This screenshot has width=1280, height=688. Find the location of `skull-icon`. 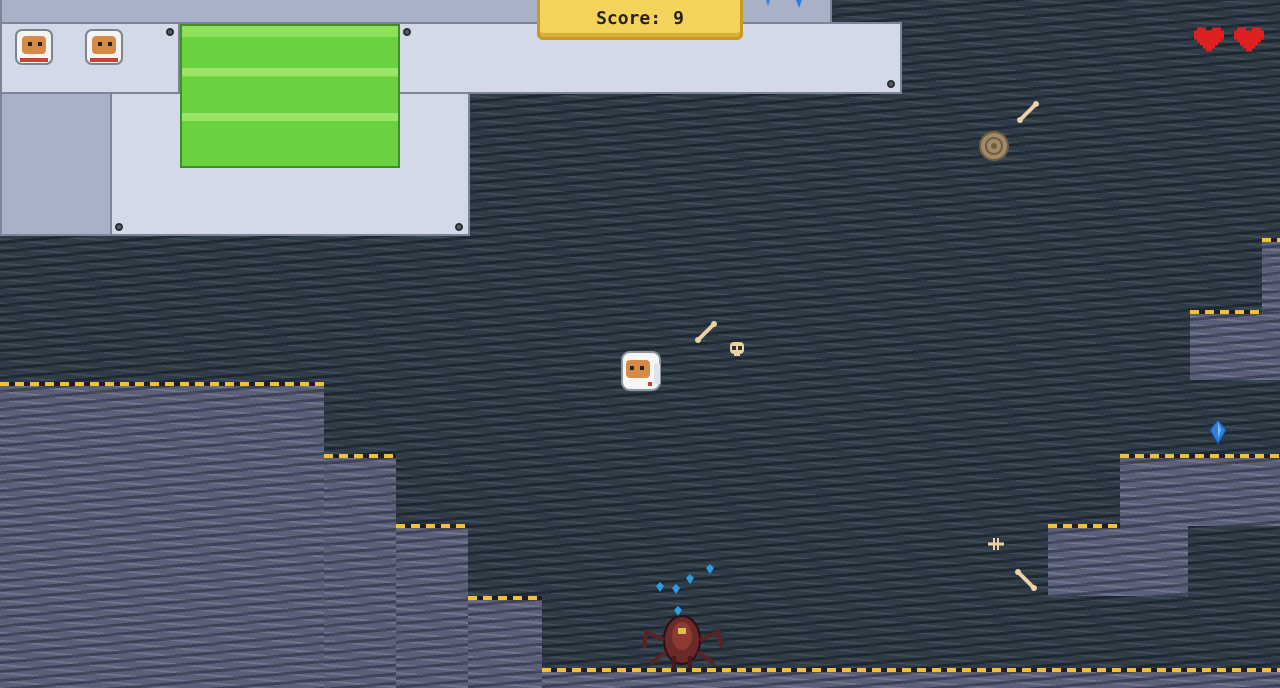

skull-icon is located at coordinates (737, 349).